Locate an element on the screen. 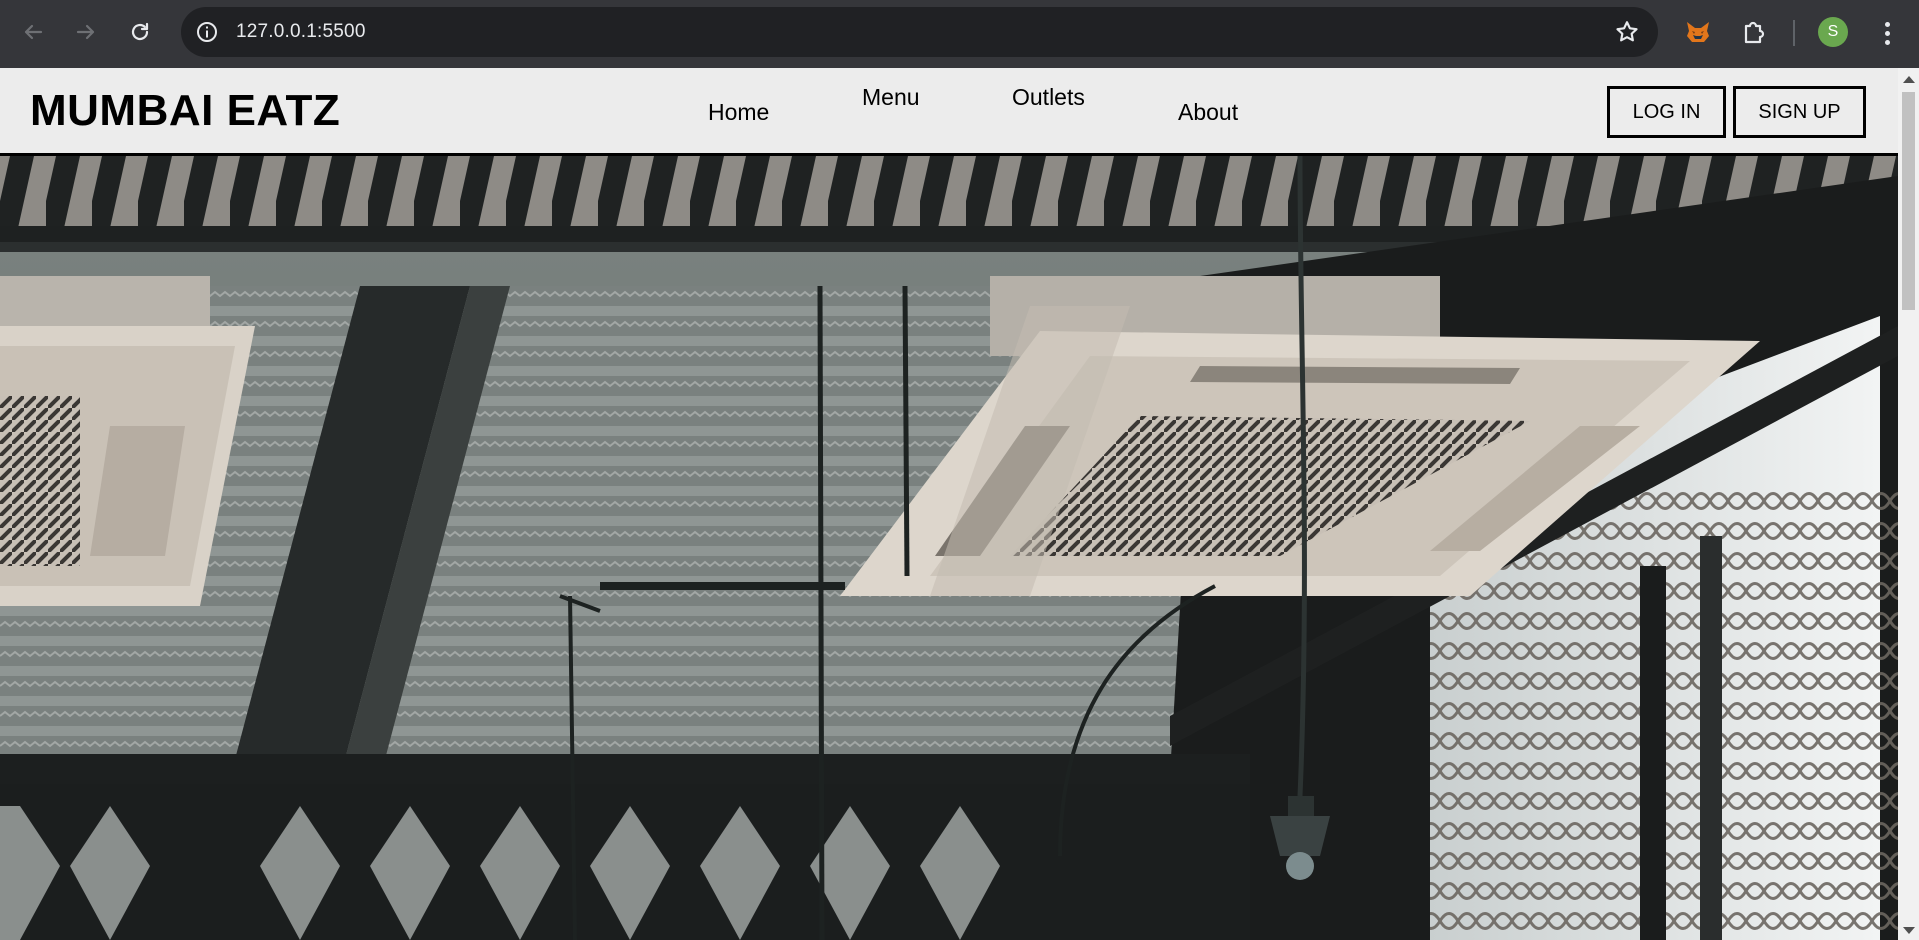  url-text: 127.0.0.1:5500 is located at coordinates (301, 32).